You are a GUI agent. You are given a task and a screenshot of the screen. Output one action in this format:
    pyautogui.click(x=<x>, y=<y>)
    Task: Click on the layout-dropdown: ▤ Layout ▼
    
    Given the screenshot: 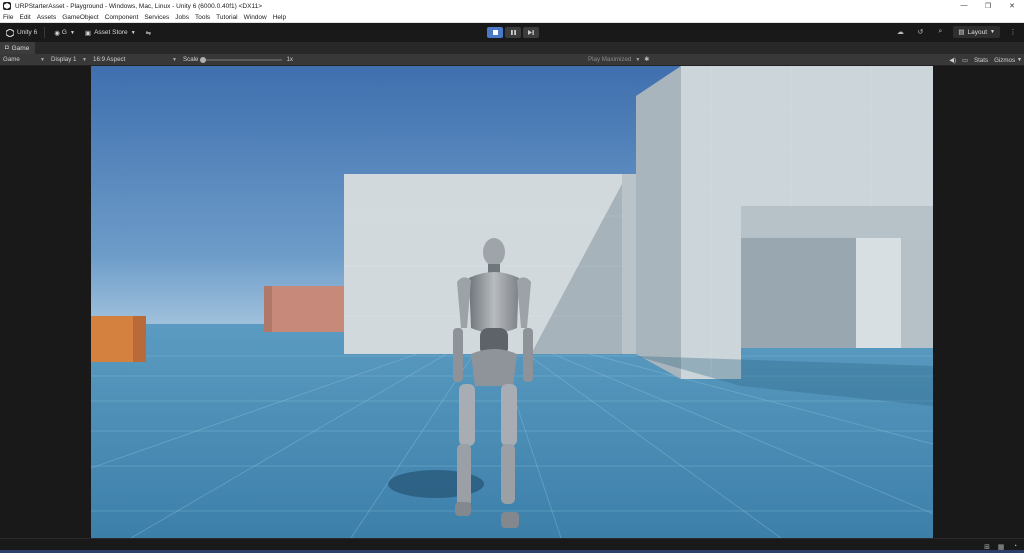 What is the action you would take?
    pyautogui.click(x=976, y=32)
    